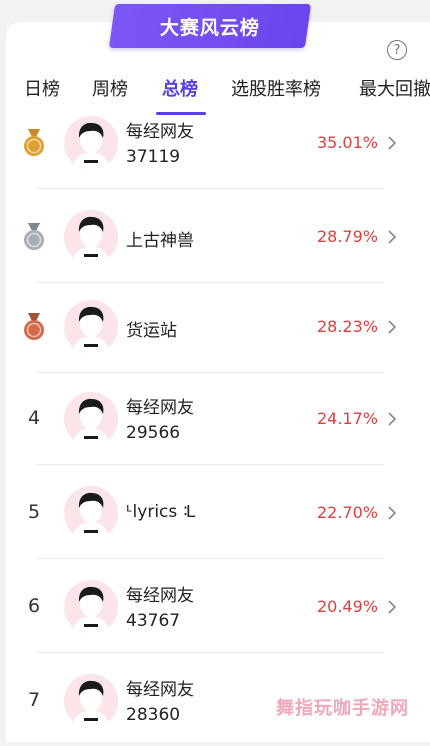  I want to click on return-percent: 24.17%, so click(347, 418).